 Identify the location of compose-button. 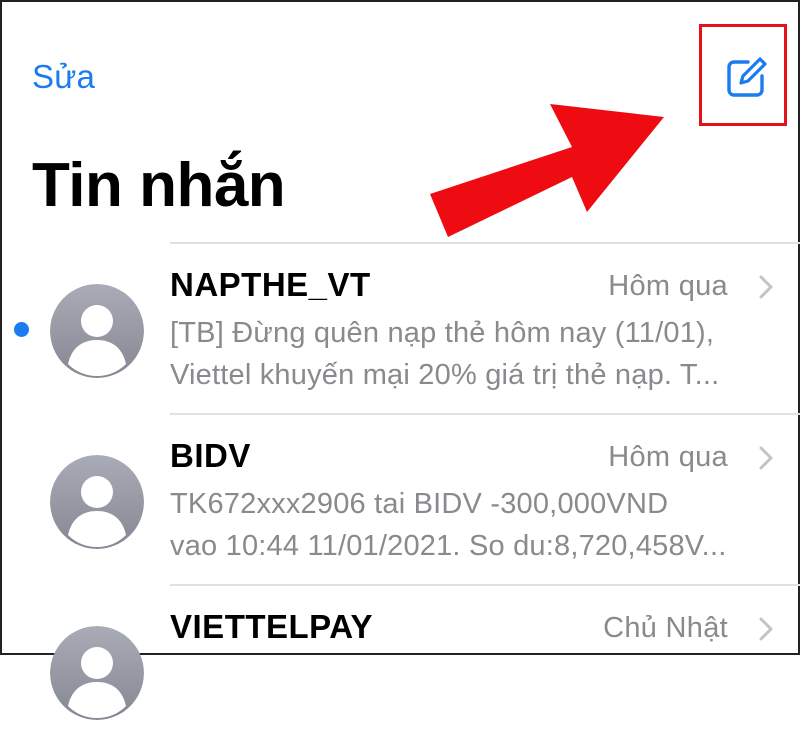
(746, 78).